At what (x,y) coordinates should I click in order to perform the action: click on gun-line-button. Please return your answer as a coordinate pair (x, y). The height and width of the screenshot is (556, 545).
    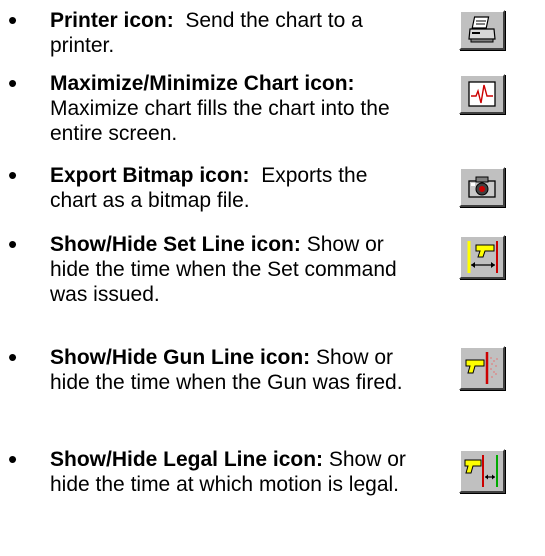
    Looking at the image, I should click on (482, 368).